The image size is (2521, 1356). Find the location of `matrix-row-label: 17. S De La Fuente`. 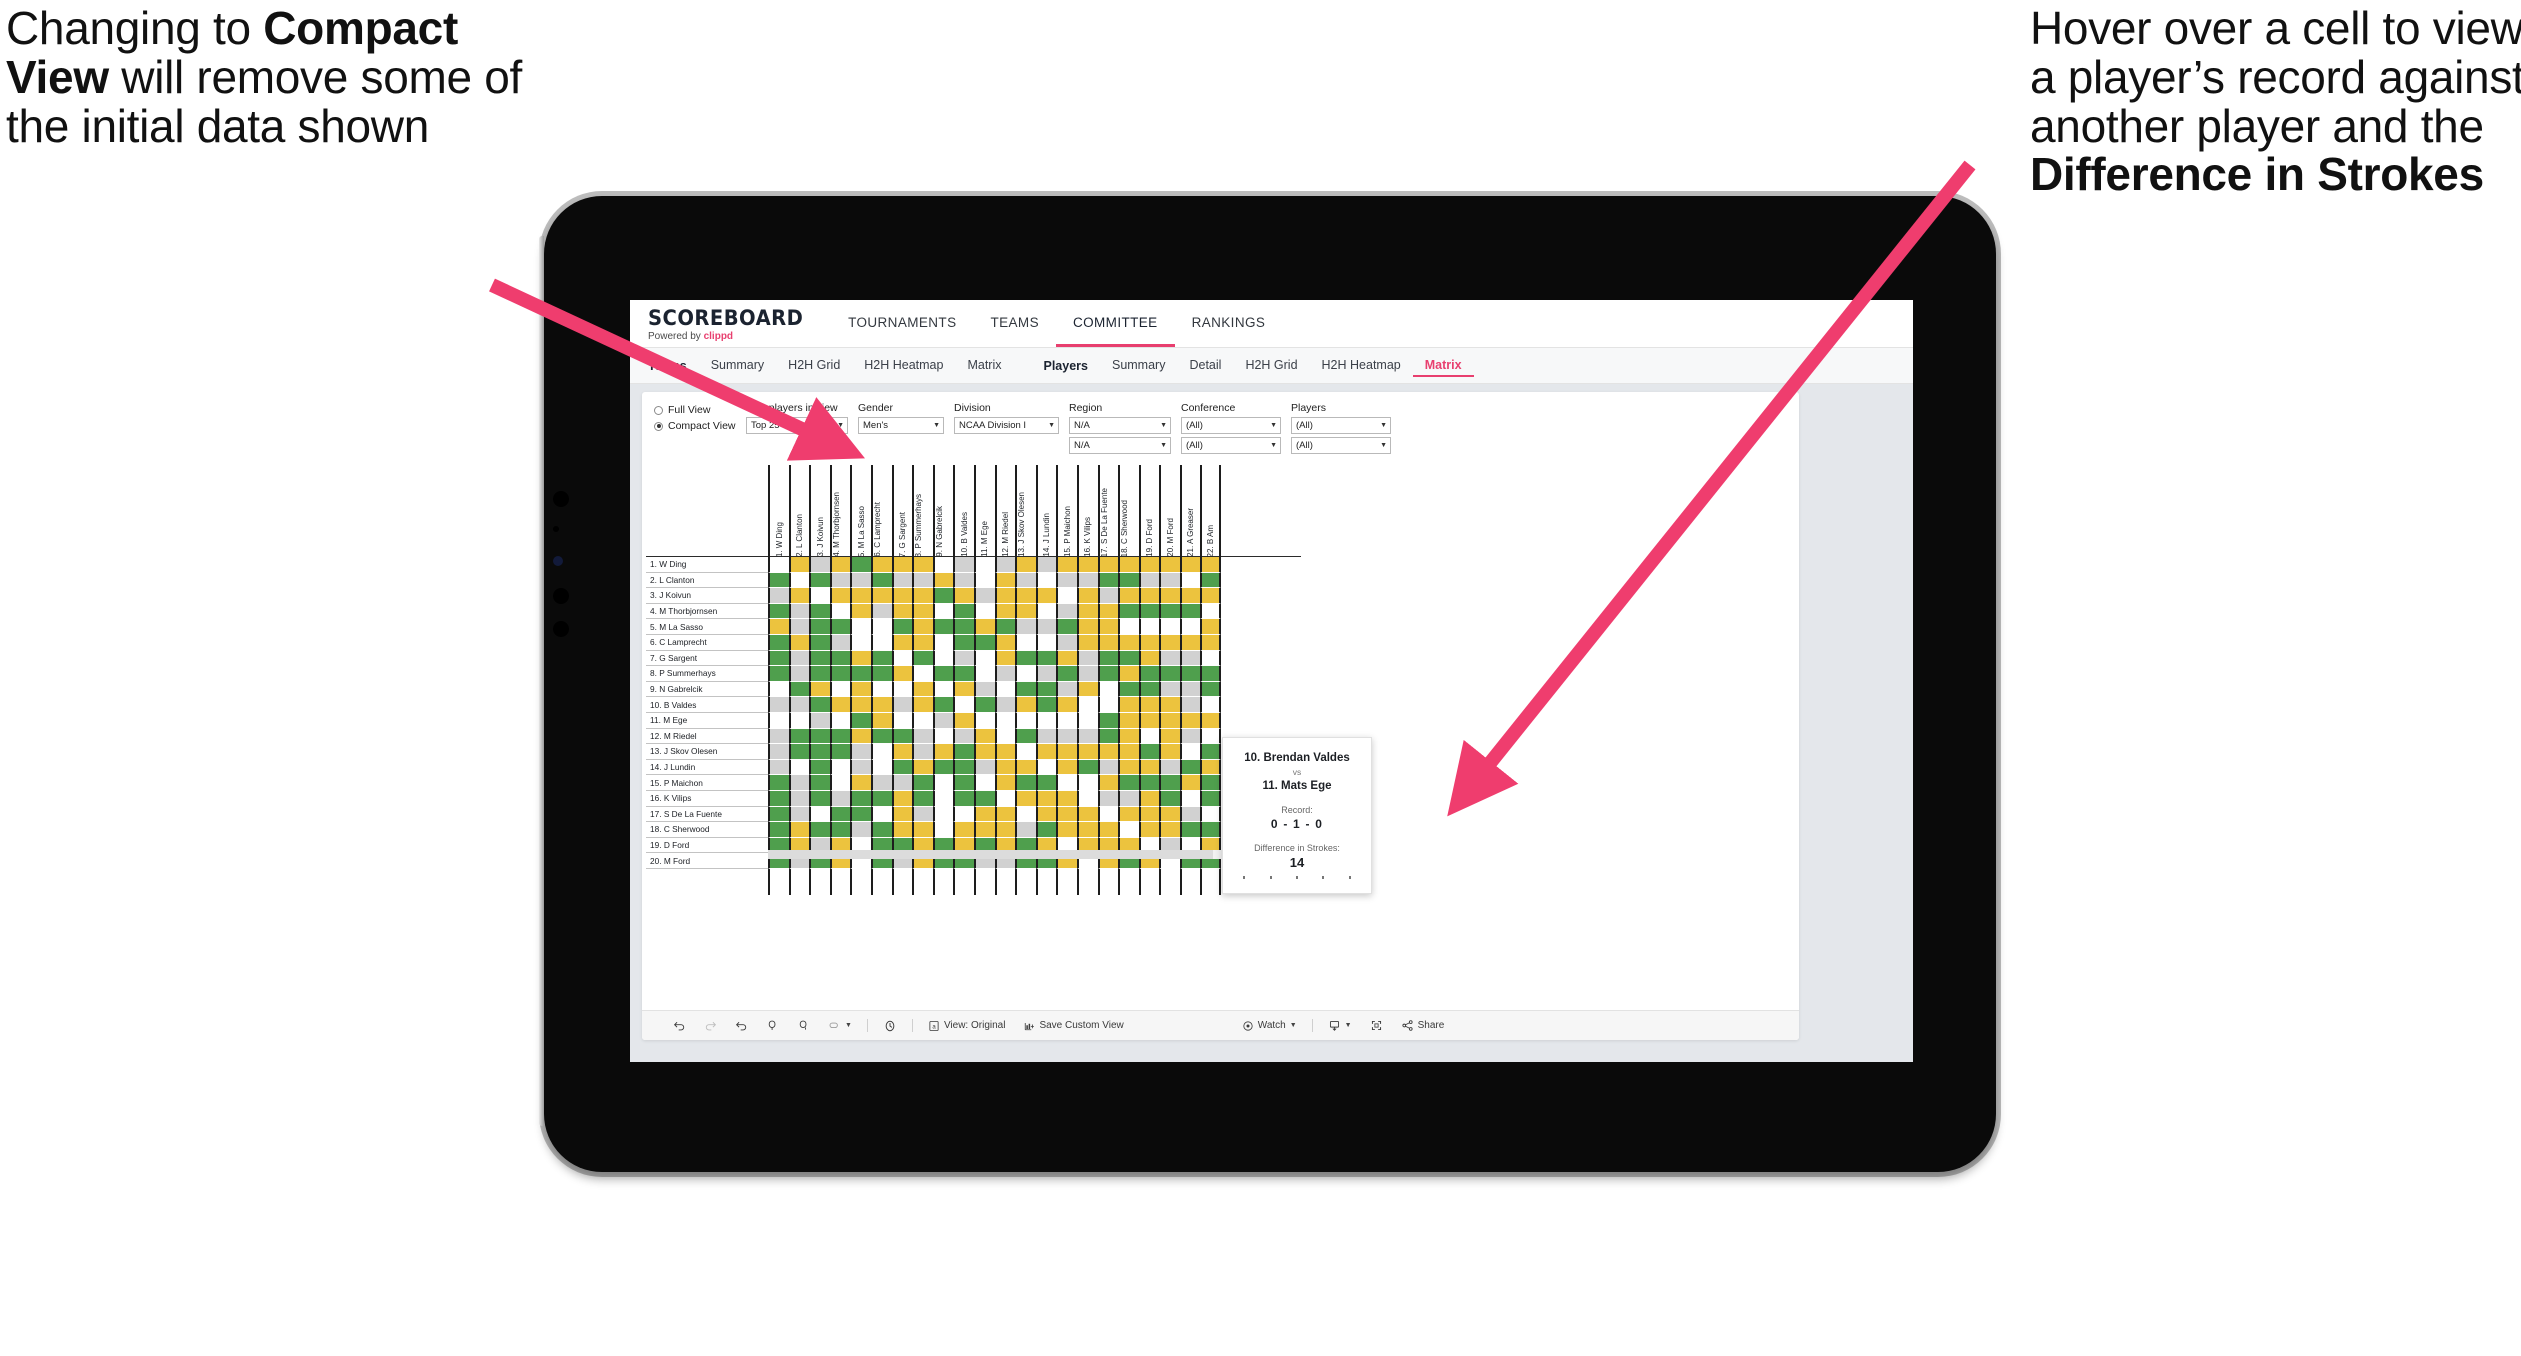

matrix-row-label: 17. S De La Fuente is located at coordinates (707, 814).